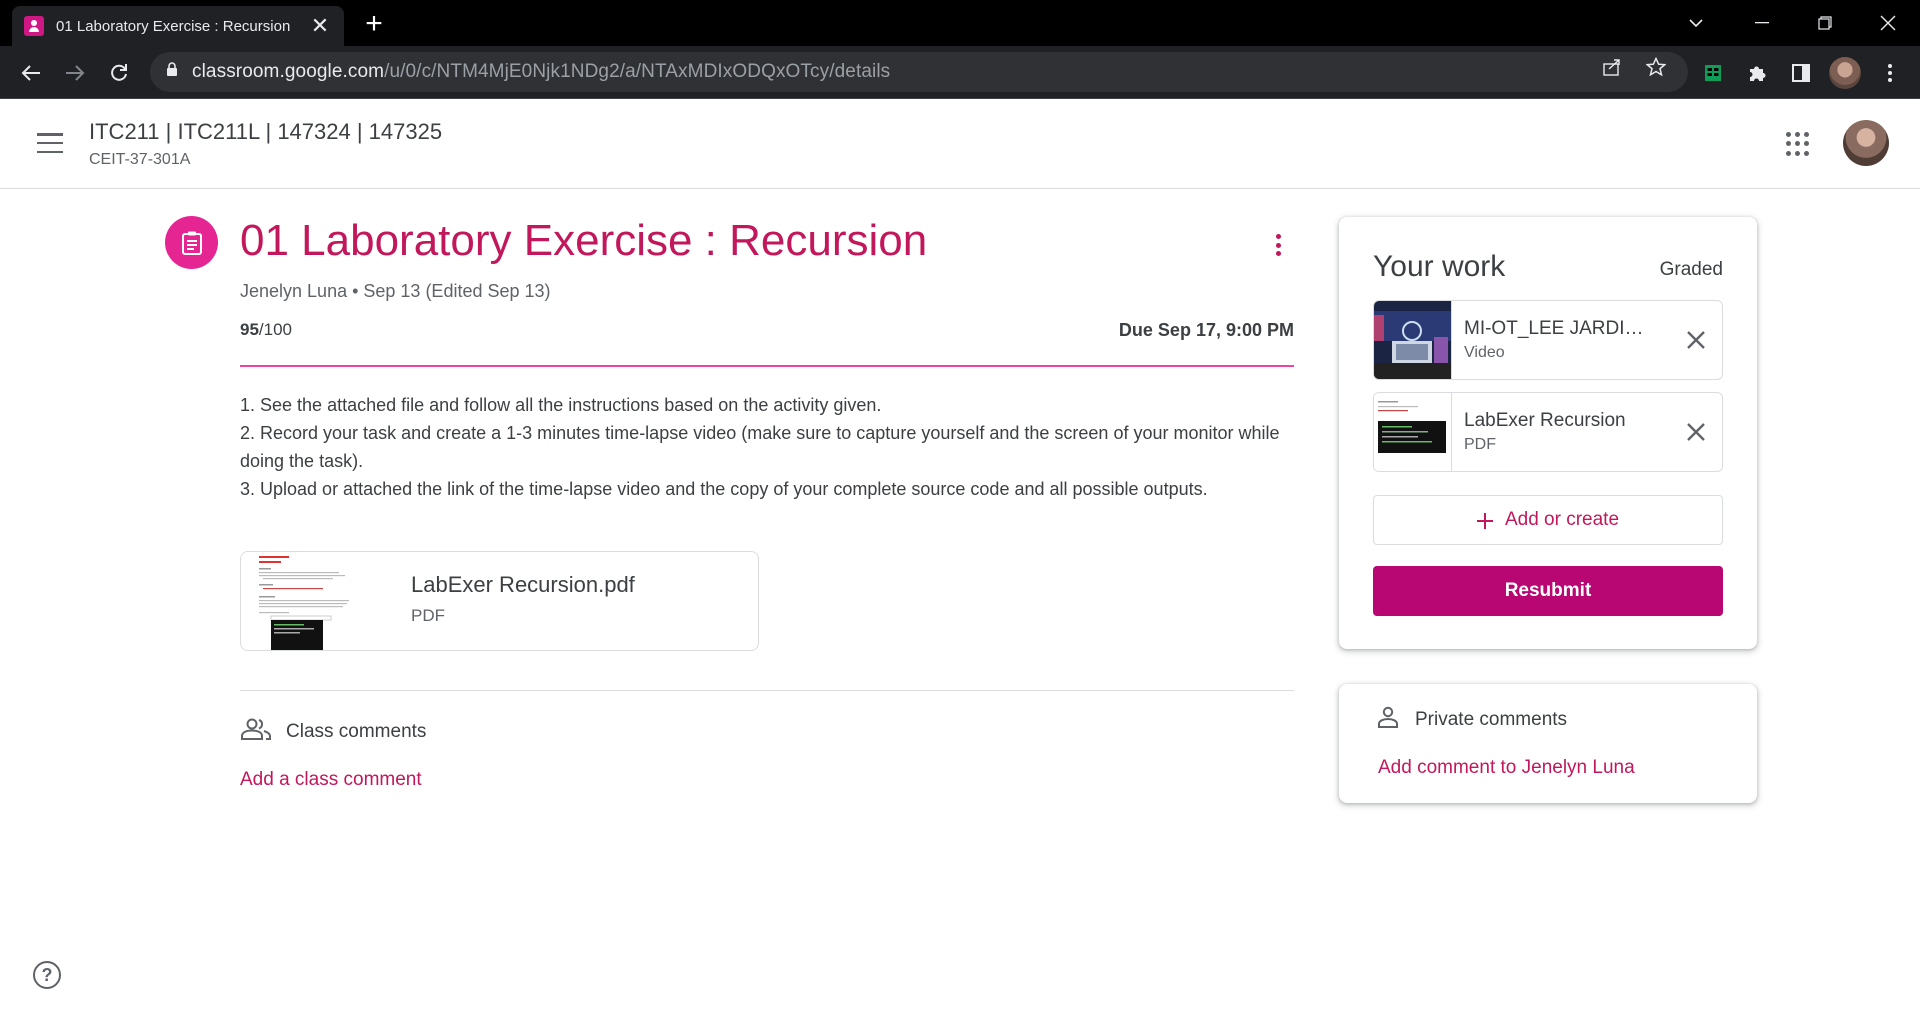 The image size is (1920, 1019). What do you see at coordinates (1562, 519) in the screenshot?
I see `add-or-create-label: Add or create` at bounding box center [1562, 519].